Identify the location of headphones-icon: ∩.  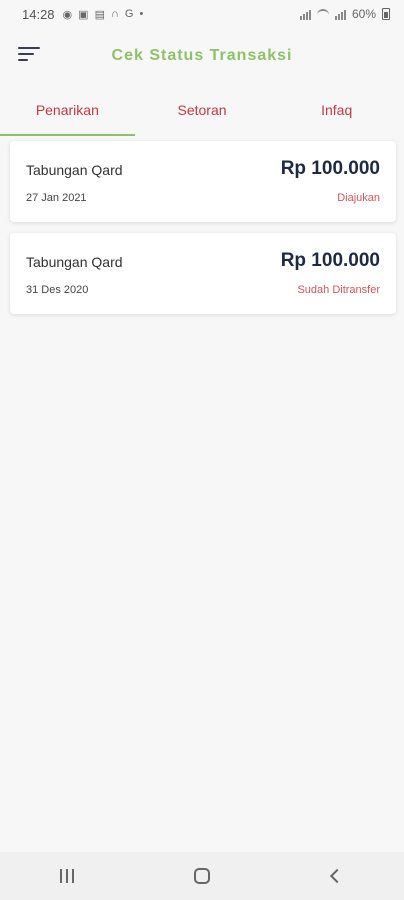
(114, 14).